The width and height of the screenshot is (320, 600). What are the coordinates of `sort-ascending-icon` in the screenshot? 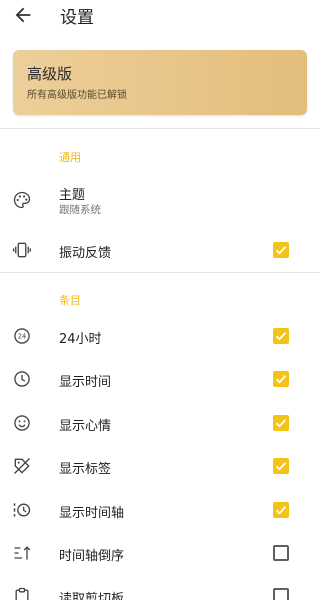 It's located at (22, 553).